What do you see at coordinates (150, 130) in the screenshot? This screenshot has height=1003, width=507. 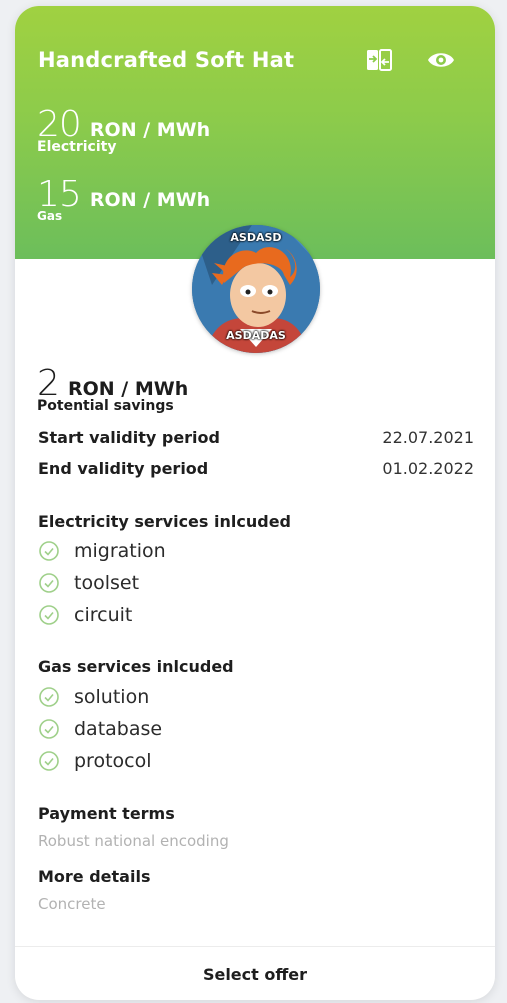 I see `electricity-price-unit: RON / MWh` at bounding box center [150, 130].